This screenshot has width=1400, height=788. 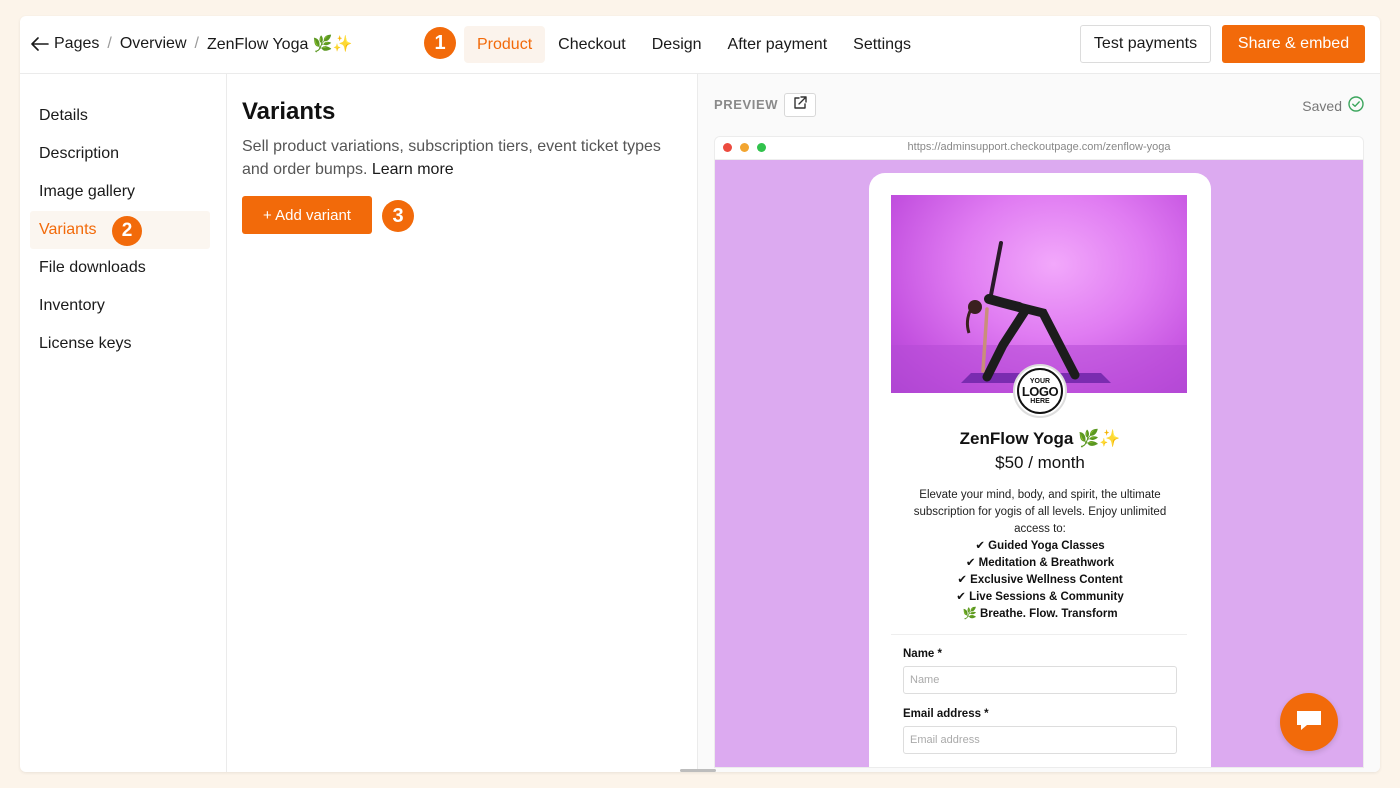 I want to click on logo-text-bottom: HERE, so click(x=1040, y=401).